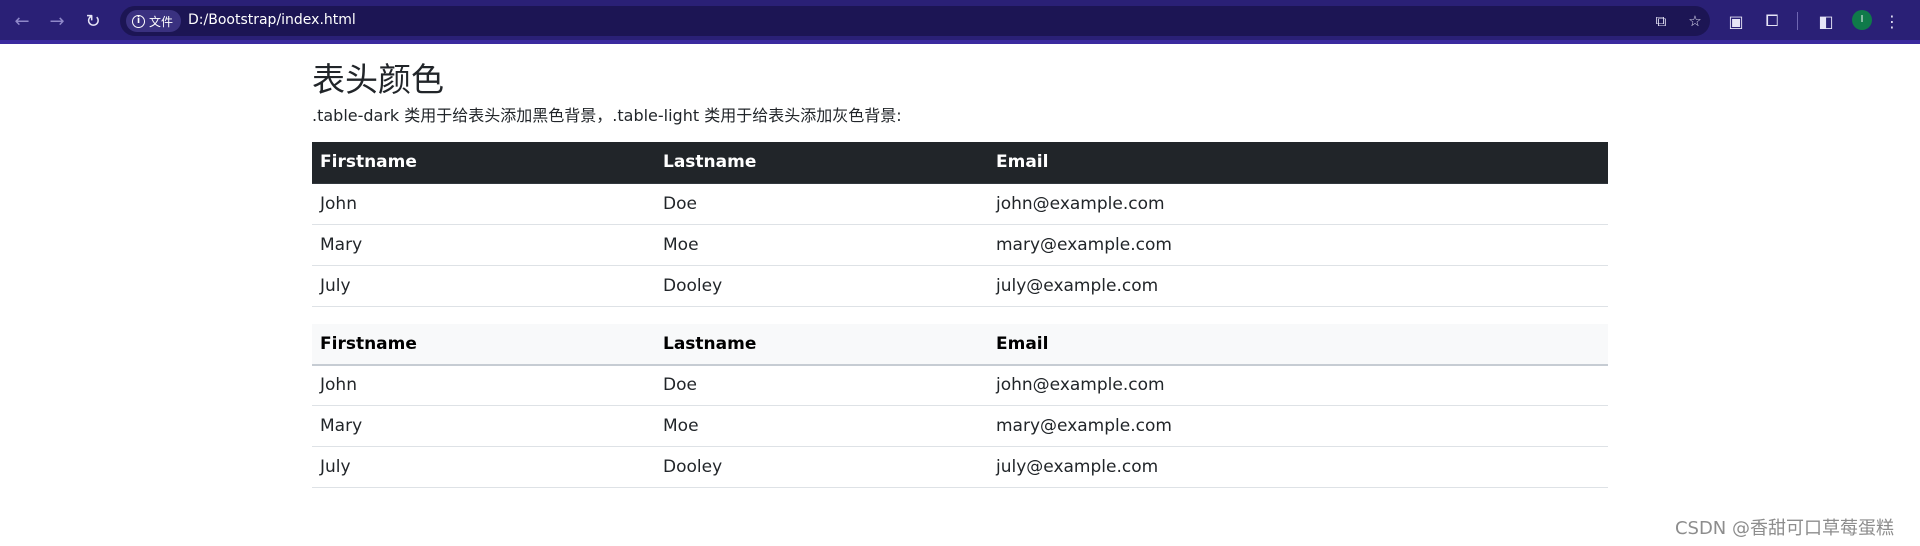 The image size is (1920, 546). Describe the element at coordinates (57, 21) in the screenshot. I see `forward-arrow-icon: →` at that location.